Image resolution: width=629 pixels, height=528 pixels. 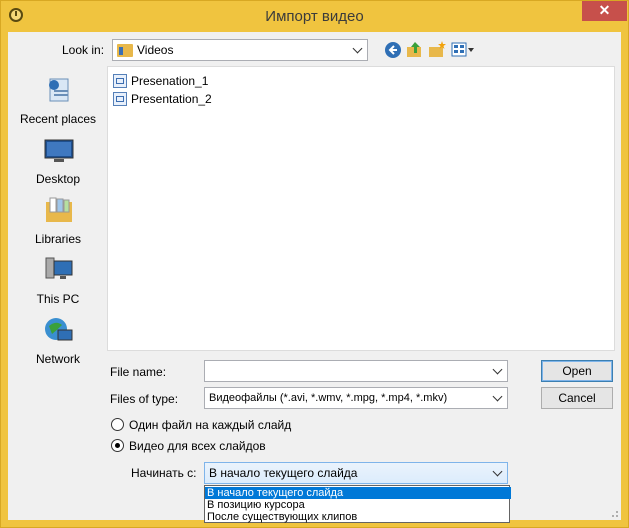 I want to click on recent-places-icon, so click(x=59, y=90).